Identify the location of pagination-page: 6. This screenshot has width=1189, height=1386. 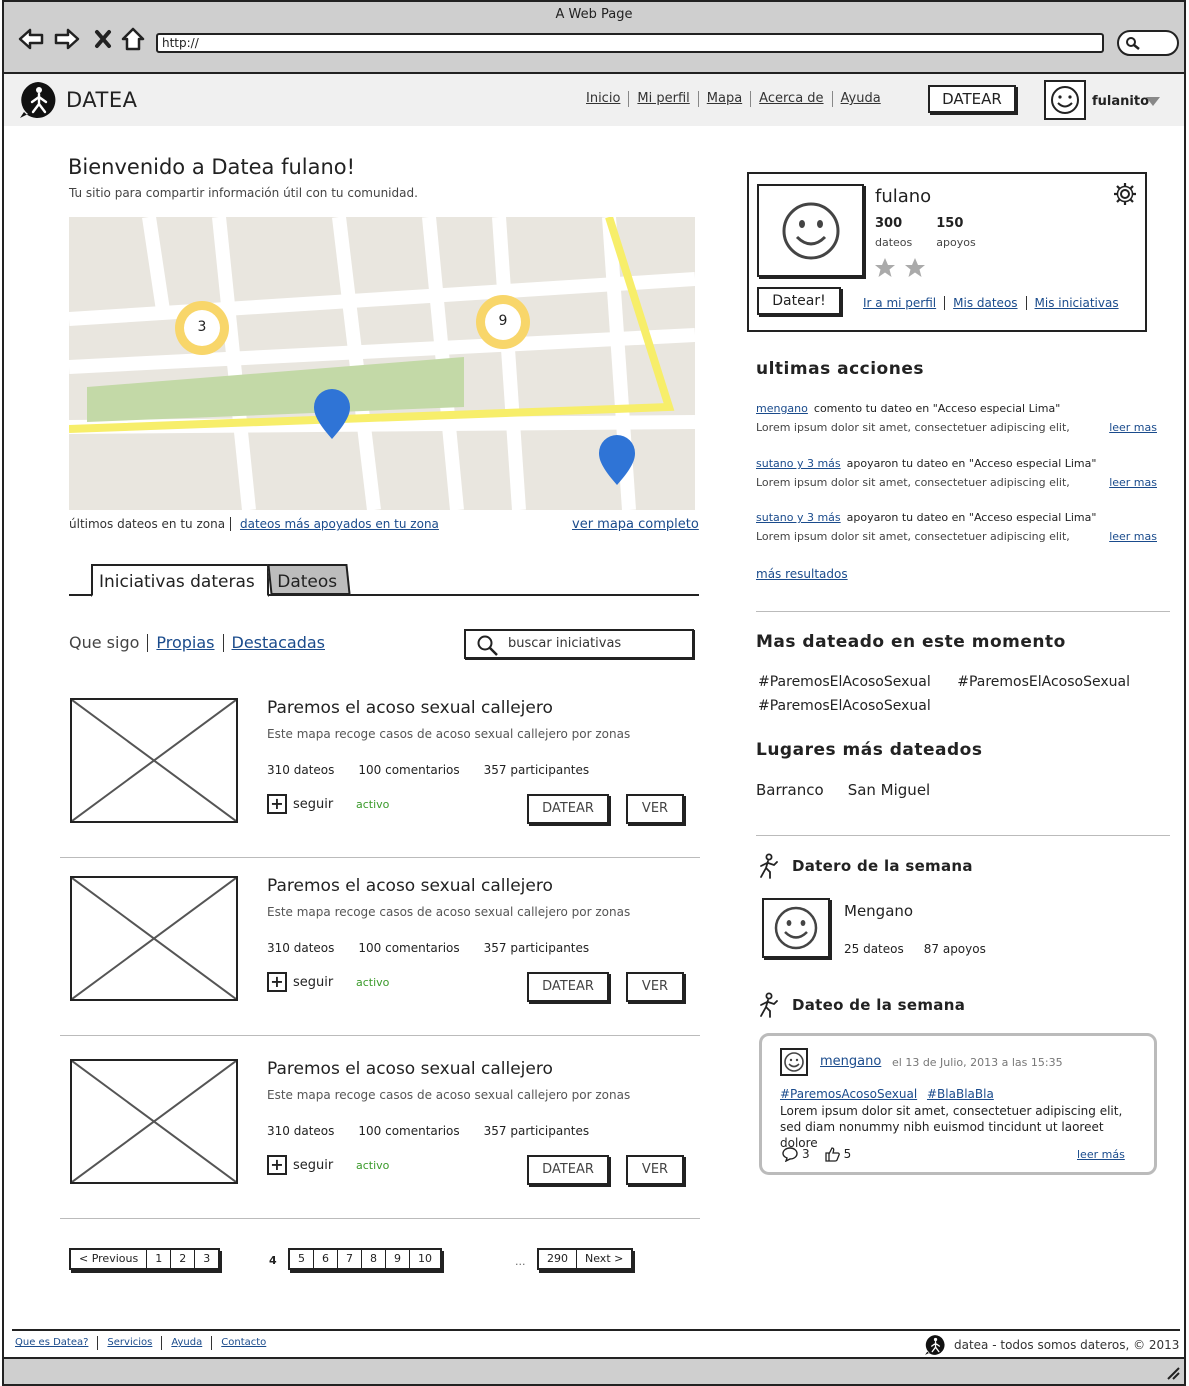
(326, 1259).